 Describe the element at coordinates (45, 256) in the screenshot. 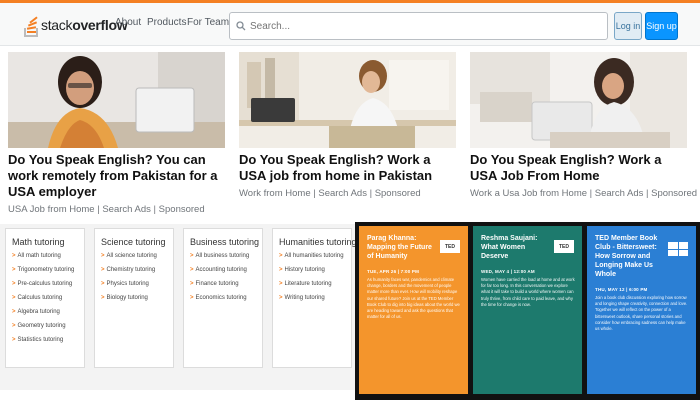

I see `tutoring-link: > All math tutoring` at that location.